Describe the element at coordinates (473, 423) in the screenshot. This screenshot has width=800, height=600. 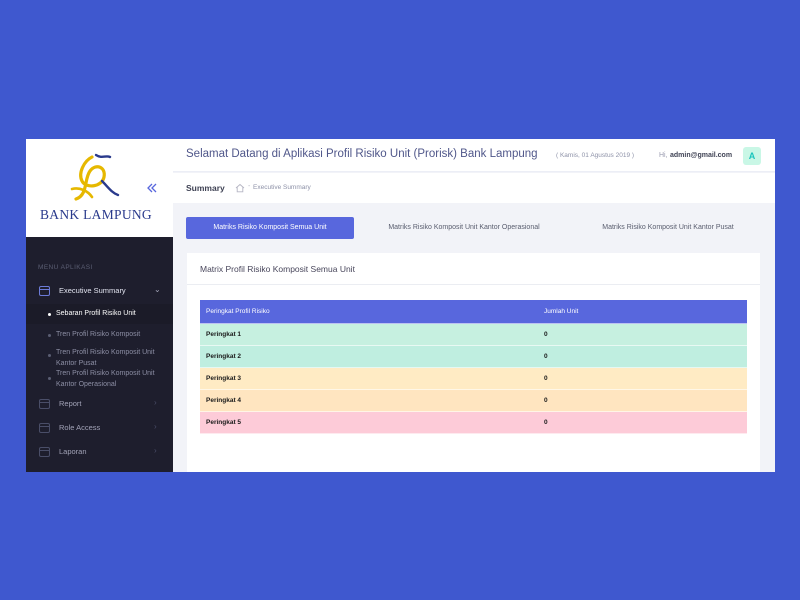
I see `table-row: Peringkat 5 0` at that location.